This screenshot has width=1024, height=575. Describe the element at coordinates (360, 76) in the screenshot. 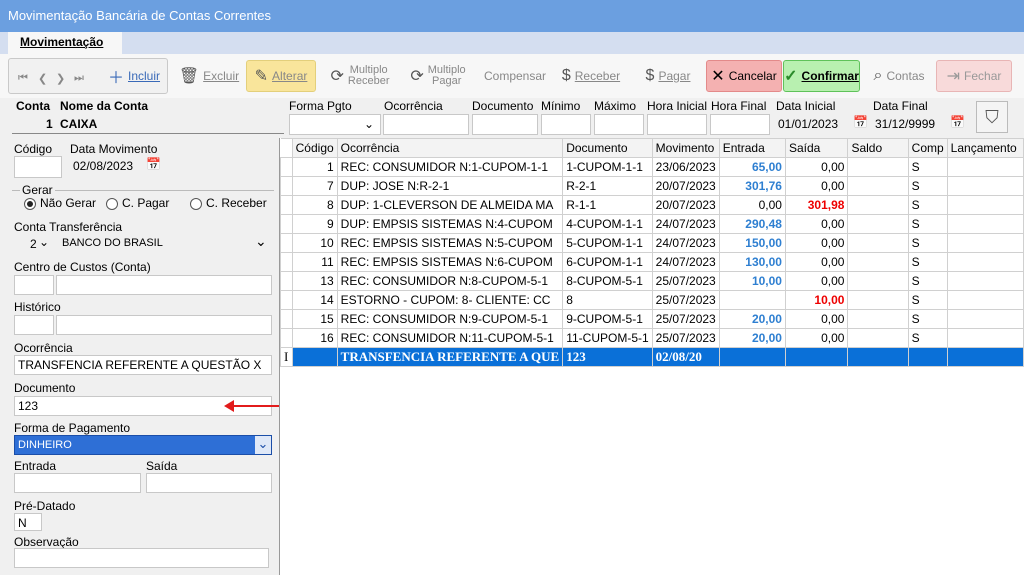

I see `multiplo-receber-button: ⟳ Multiplo Receber` at that location.